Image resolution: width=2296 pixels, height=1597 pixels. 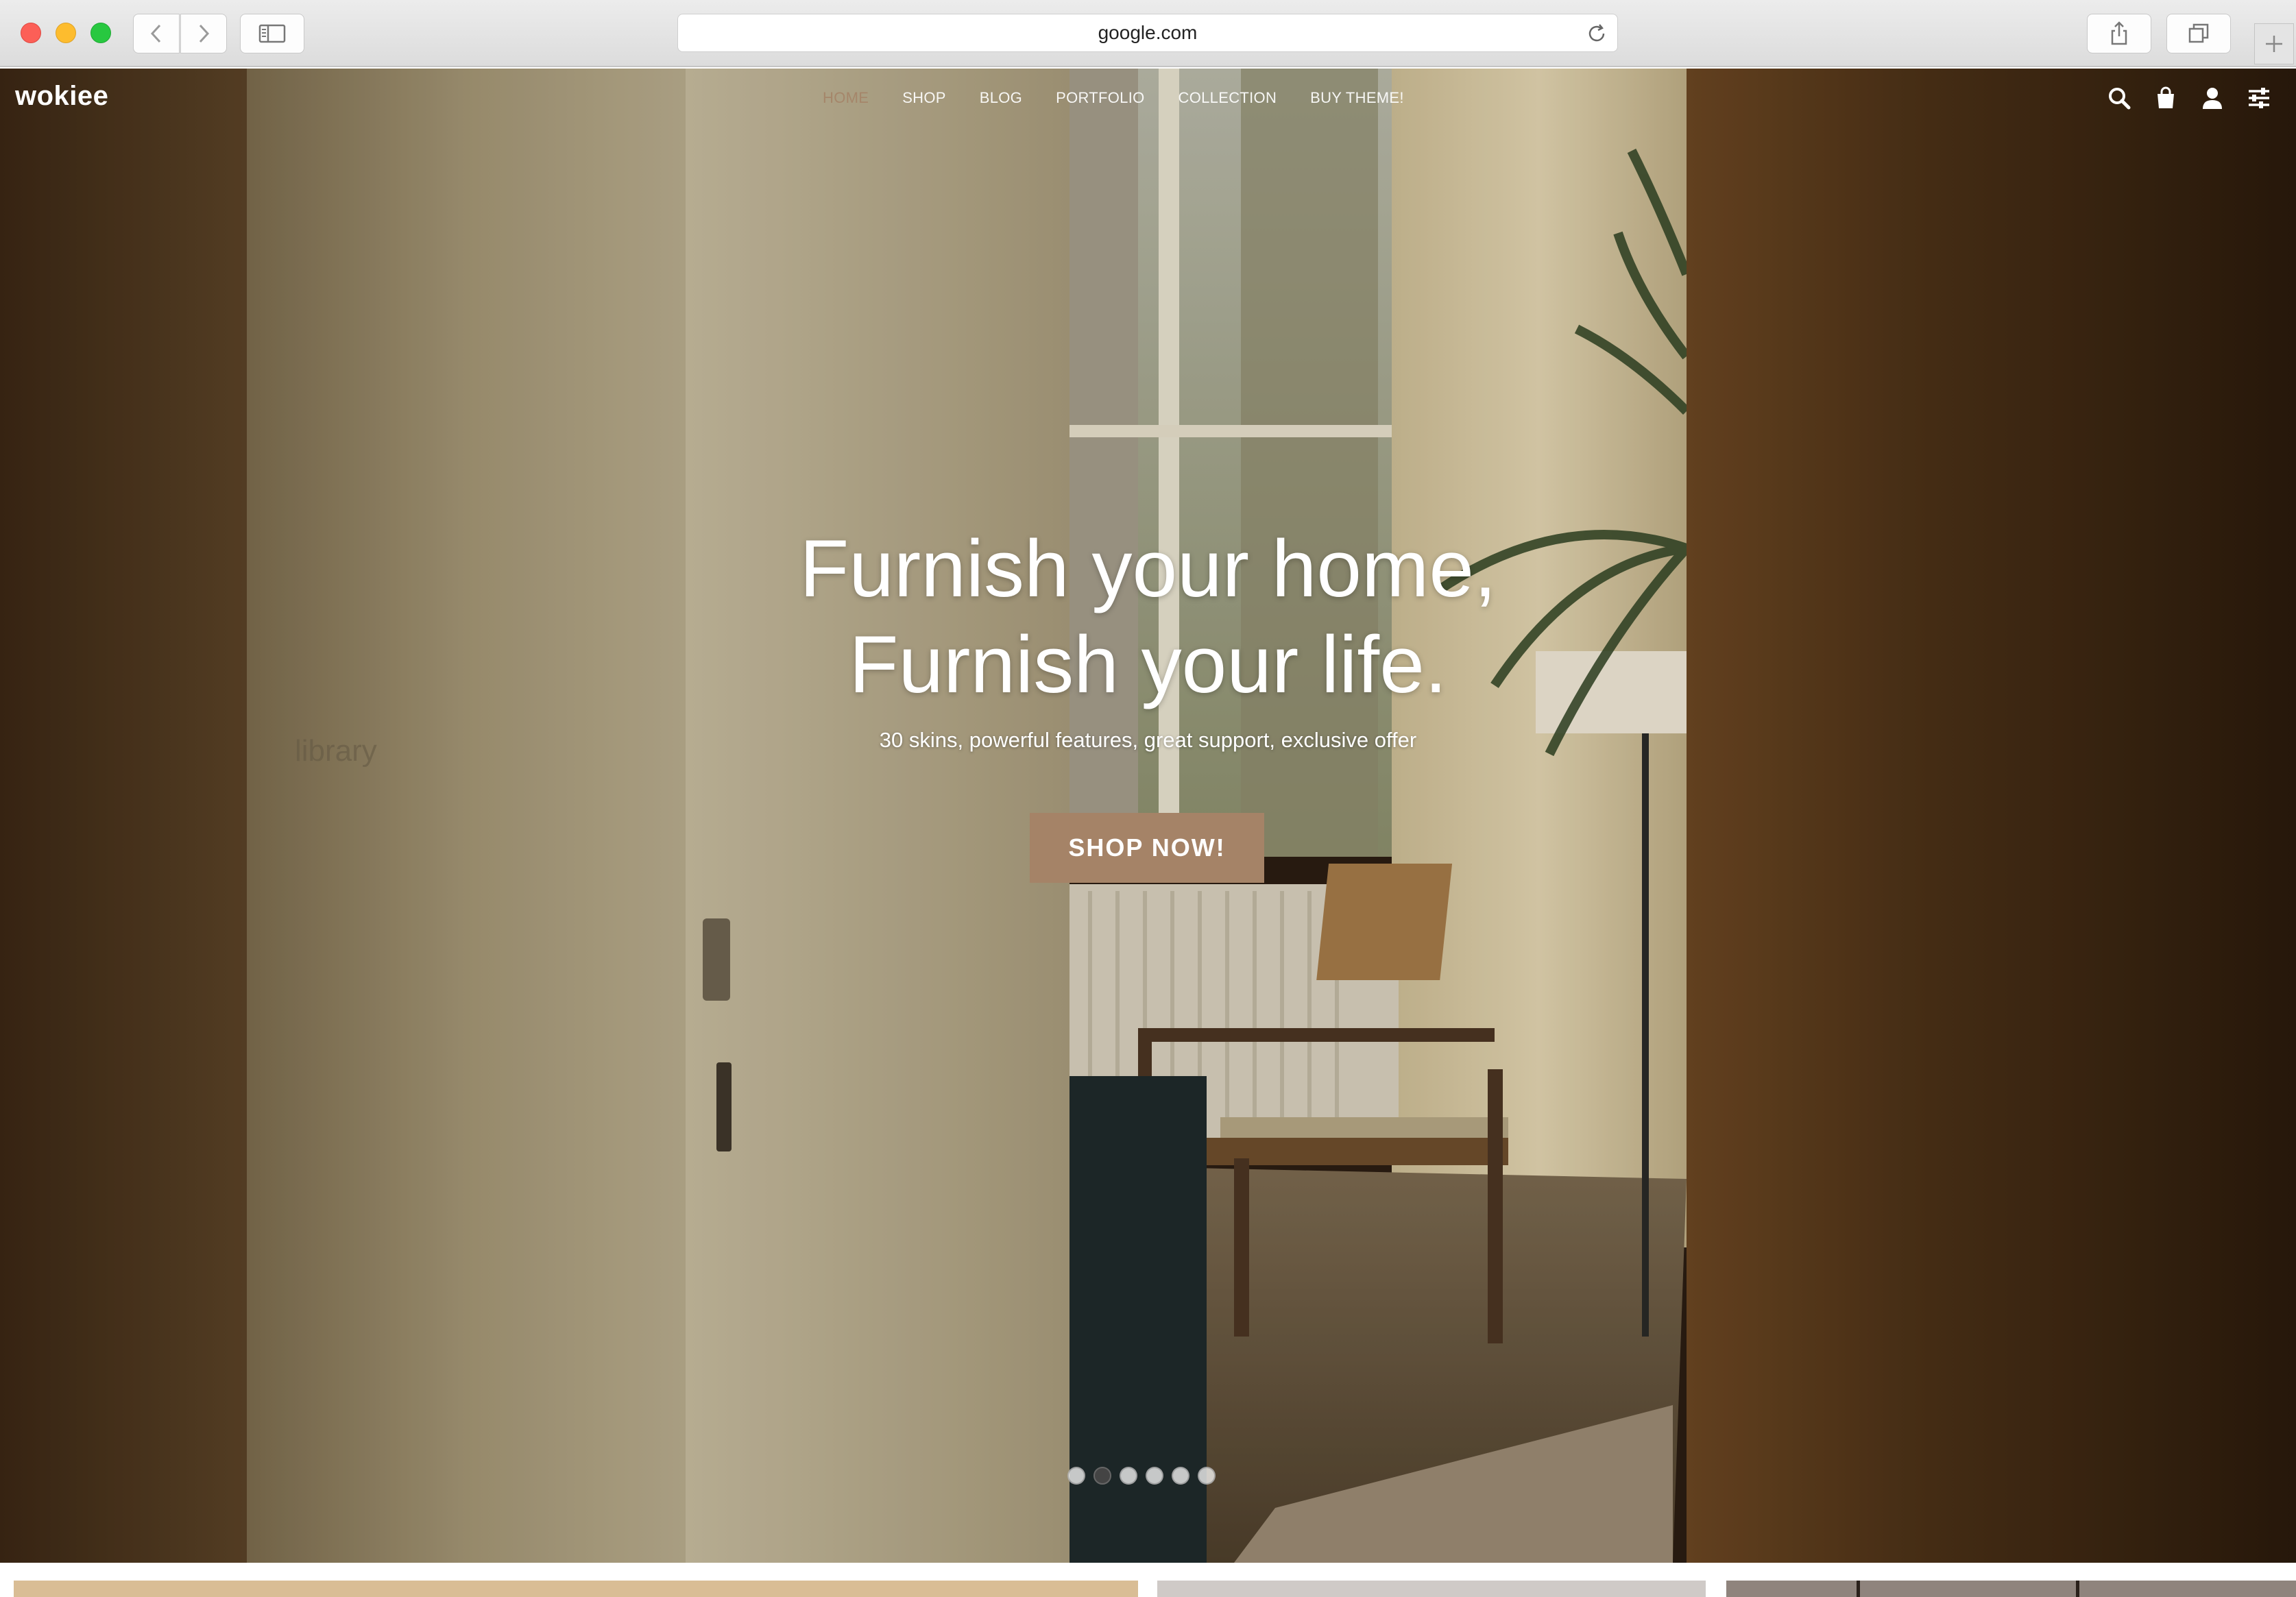 I want to click on back-button, so click(x=156, y=33).